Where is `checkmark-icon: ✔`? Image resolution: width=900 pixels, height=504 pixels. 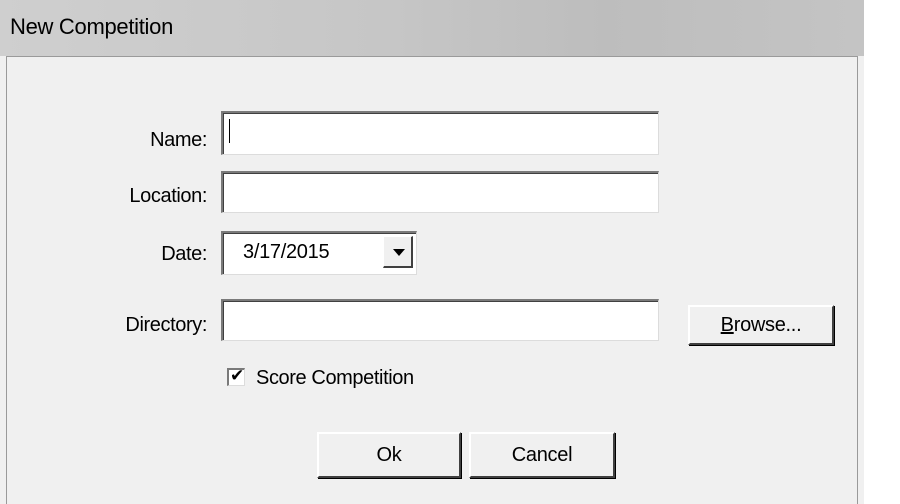 checkmark-icon: ✔ is located at coordinates (237, 375).